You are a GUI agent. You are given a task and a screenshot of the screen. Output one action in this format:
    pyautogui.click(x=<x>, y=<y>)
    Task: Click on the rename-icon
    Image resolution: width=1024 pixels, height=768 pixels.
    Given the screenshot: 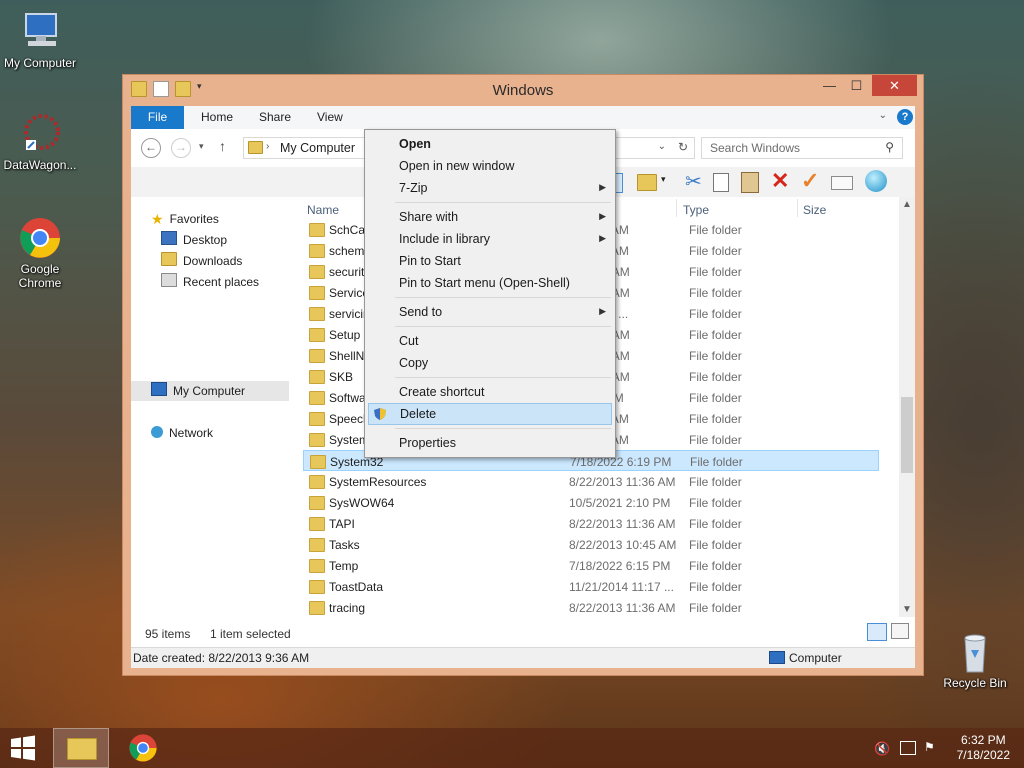 What is the action you would take?
    pyautogui.click(x=842, y=183)
    